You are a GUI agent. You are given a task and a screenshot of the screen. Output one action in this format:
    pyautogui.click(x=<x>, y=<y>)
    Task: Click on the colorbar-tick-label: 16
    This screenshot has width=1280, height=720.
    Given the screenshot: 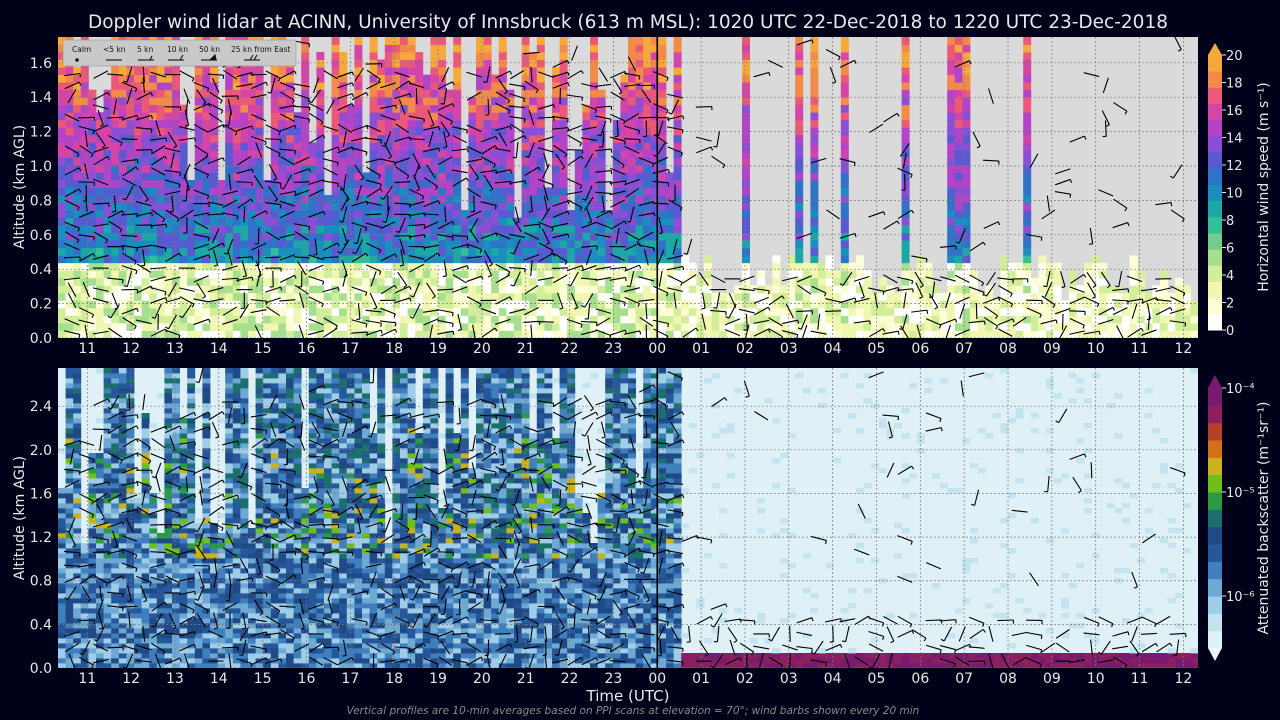 What is the action you would take?
    pyautogui.click(x=1234, y=111)
    